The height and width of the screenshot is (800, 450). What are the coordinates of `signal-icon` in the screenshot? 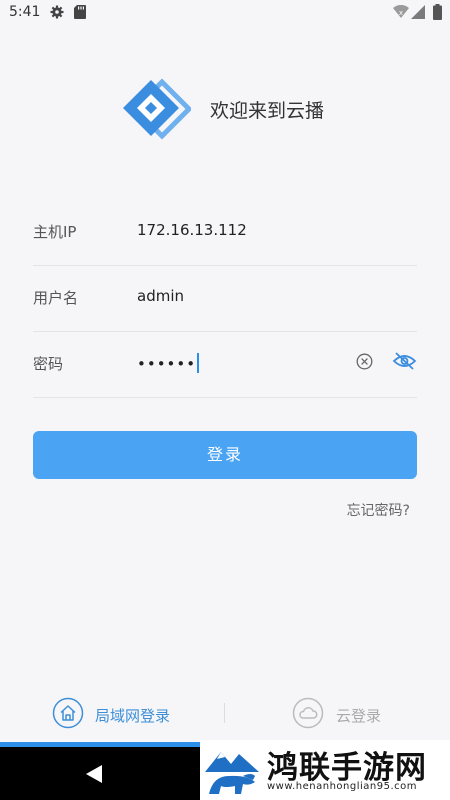 It's located at (418, 12).